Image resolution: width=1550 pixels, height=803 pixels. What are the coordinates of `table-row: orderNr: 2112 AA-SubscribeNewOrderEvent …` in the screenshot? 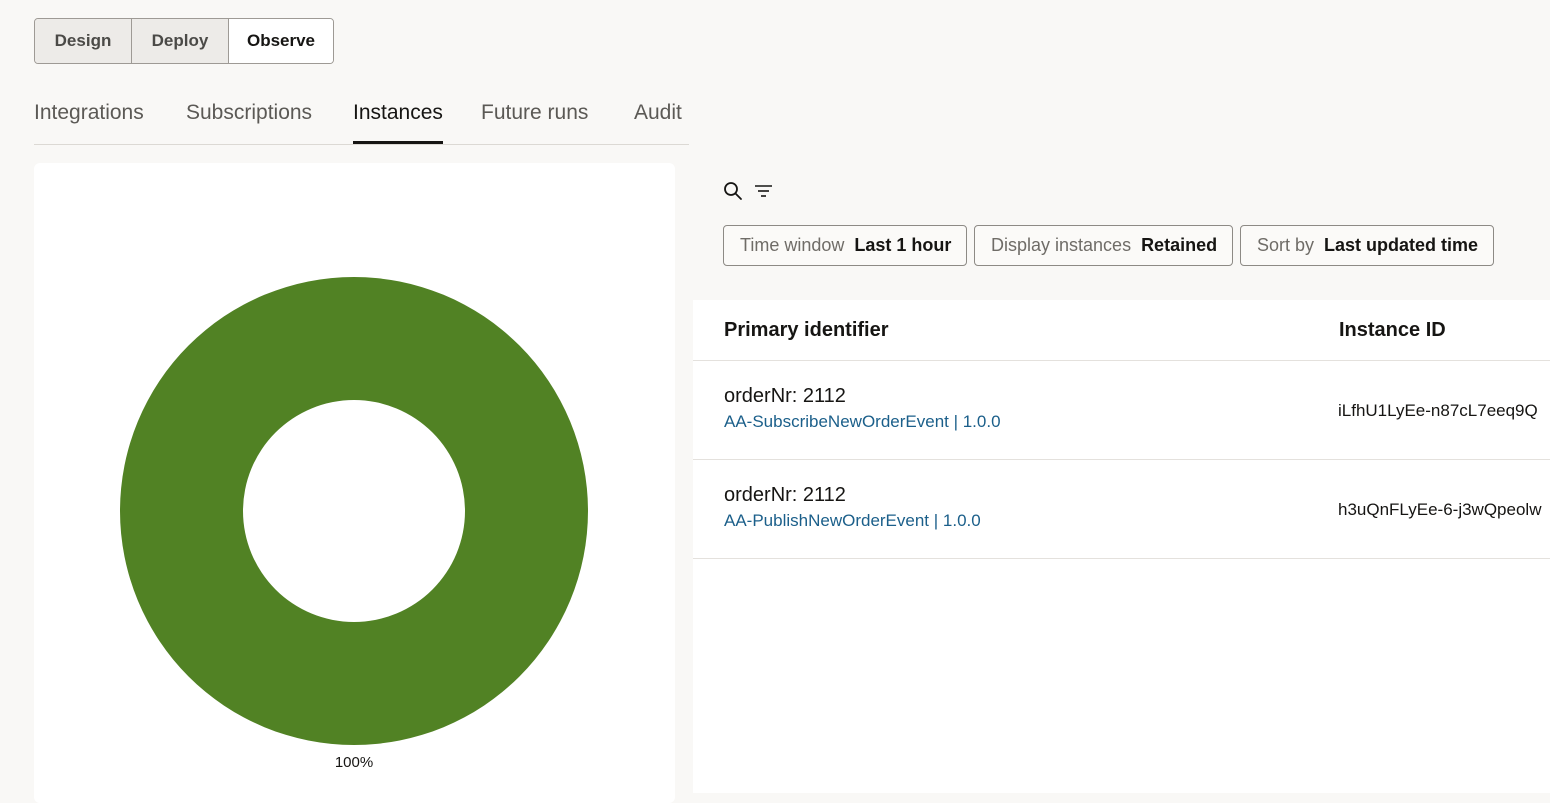 It's located at (1121, 410).